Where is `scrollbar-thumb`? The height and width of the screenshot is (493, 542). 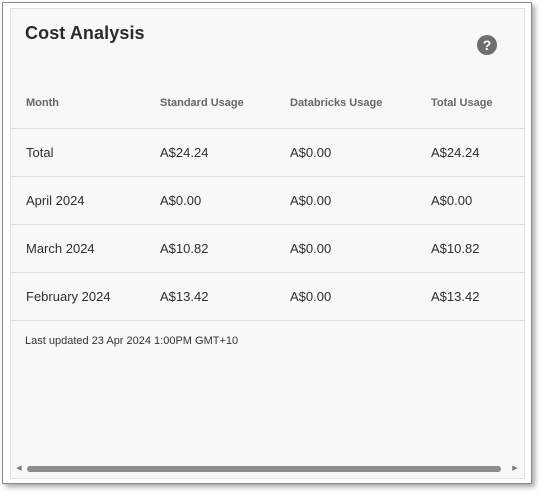
scrollbar-thumb is located at coordinates (264, 469).